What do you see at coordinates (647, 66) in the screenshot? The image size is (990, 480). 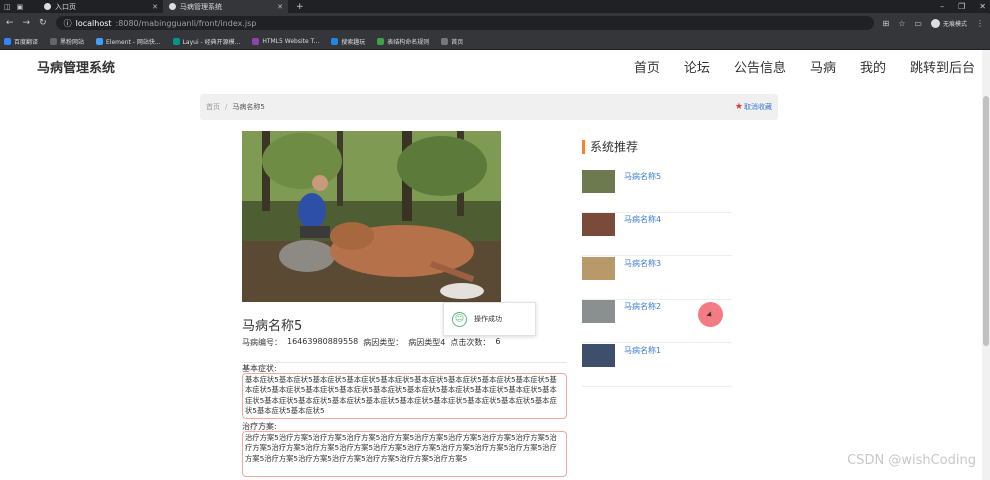 I see `nav-home: 首页` at bounding box center [647, 66].